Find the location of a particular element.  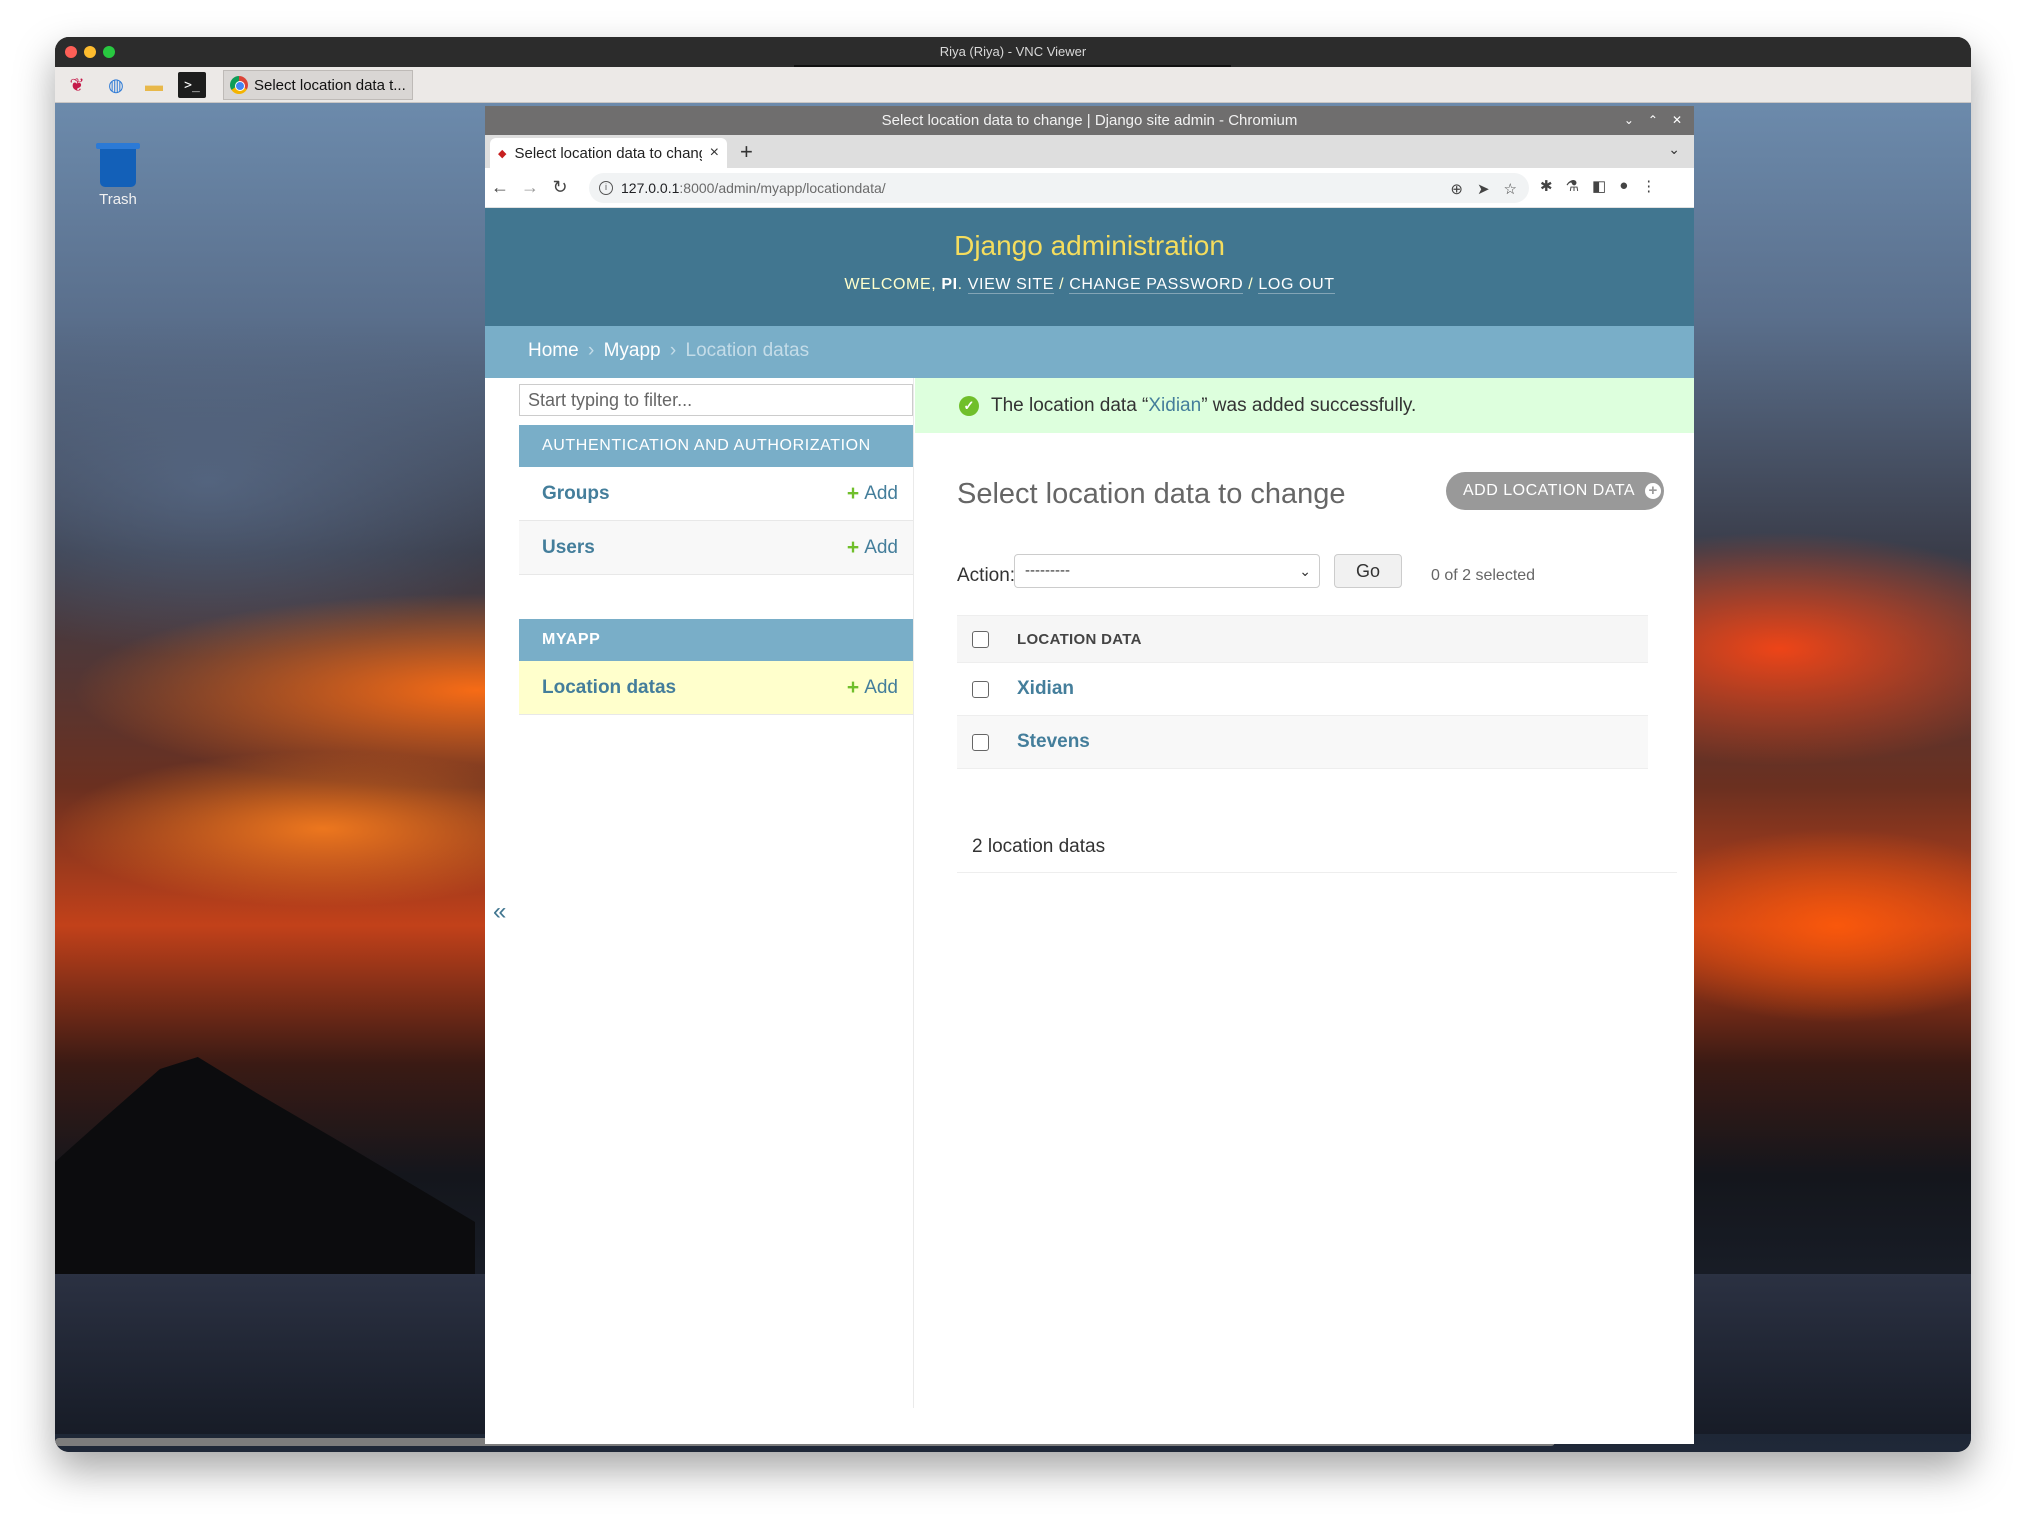

sidebar-item-location-datas: Location datas + Add is located at coordinates (716, 688).